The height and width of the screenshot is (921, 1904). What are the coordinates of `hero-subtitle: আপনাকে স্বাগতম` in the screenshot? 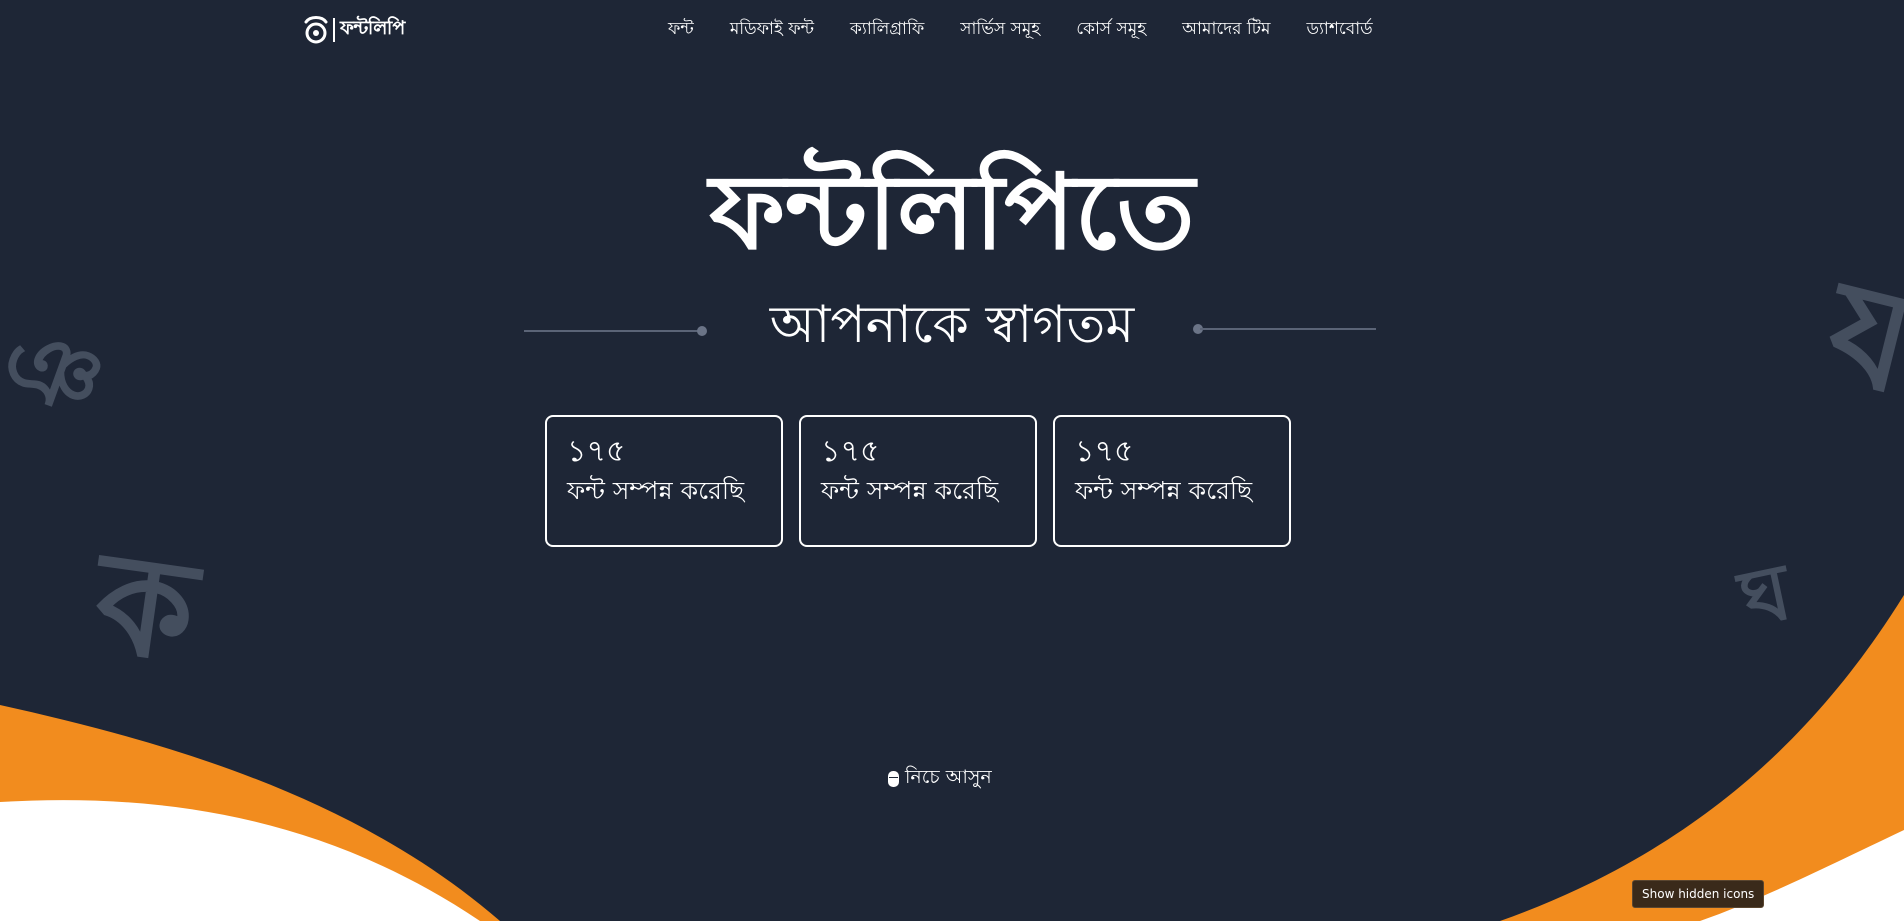 It's located at (952, 325).